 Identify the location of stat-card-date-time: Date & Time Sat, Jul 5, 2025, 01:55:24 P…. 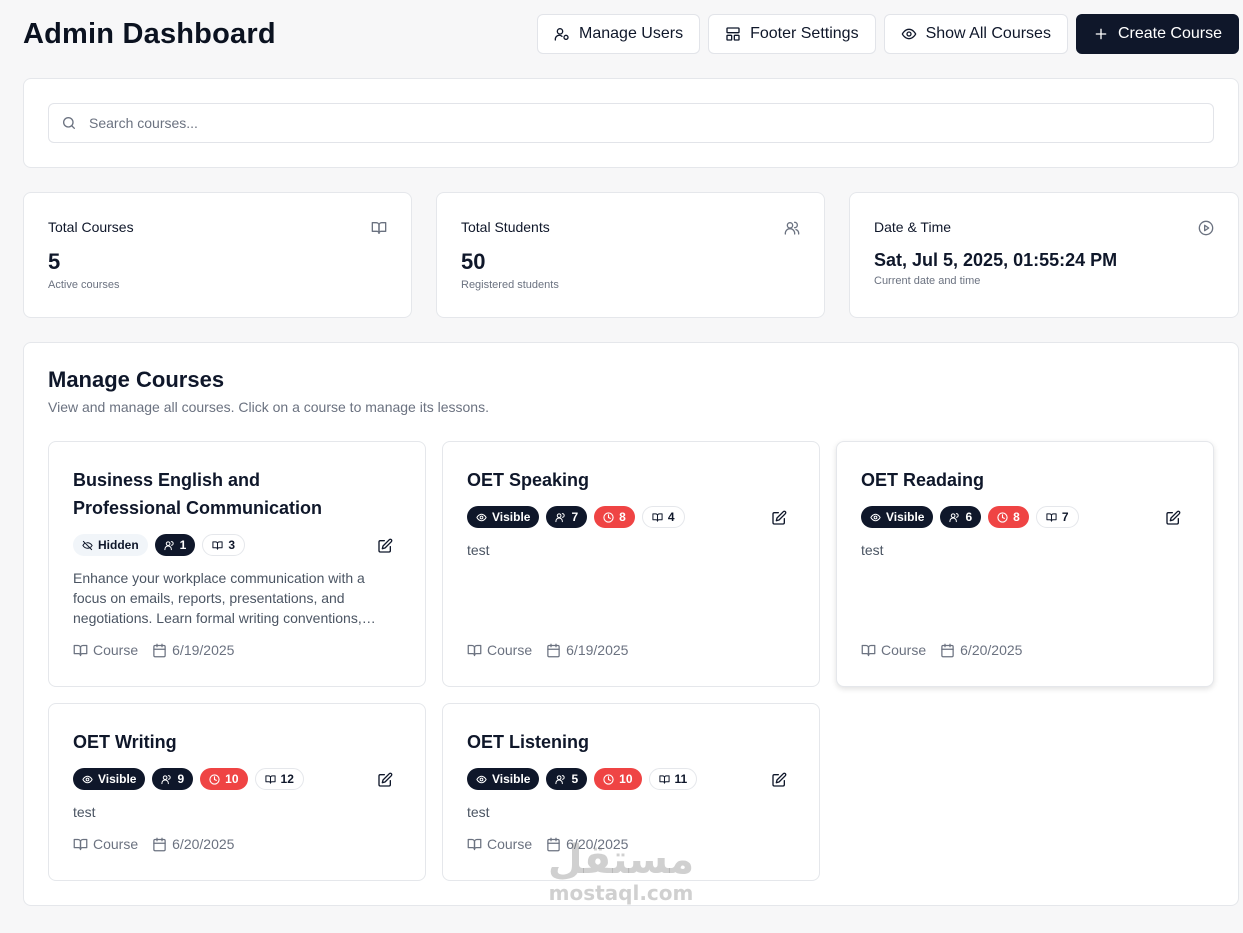
(1044, 255).